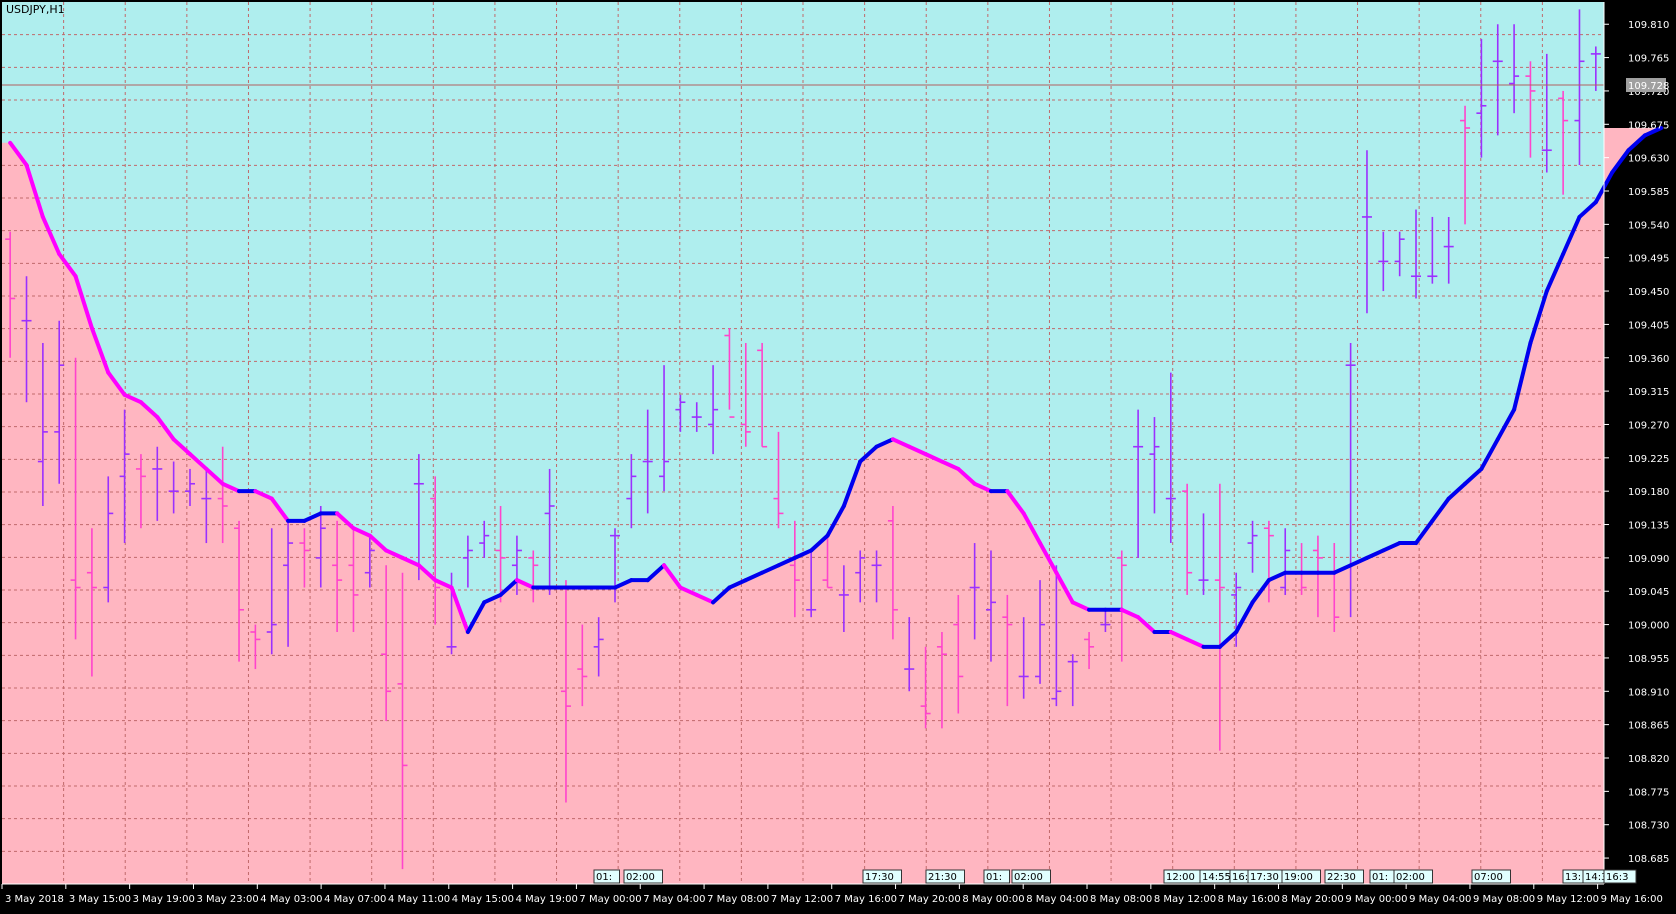 This screenshot has width=1676, height=914. I want to click on event-tag-label: 13:, so click(1573, 877).